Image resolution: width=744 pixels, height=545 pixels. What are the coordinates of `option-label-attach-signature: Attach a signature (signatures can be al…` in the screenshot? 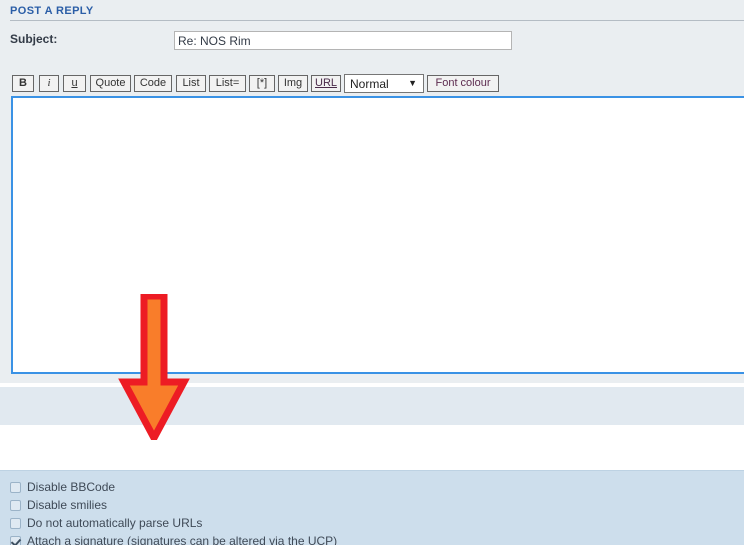 It's located at (182, 539).